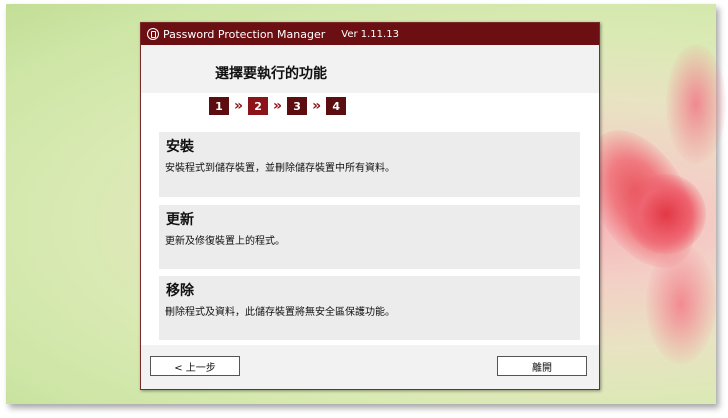 This screenshot has height=418, width=728. What do you see at coordinates (180, 291) in the screenshot?
I see `option-title: 移除` at bounding box center [180, 291].